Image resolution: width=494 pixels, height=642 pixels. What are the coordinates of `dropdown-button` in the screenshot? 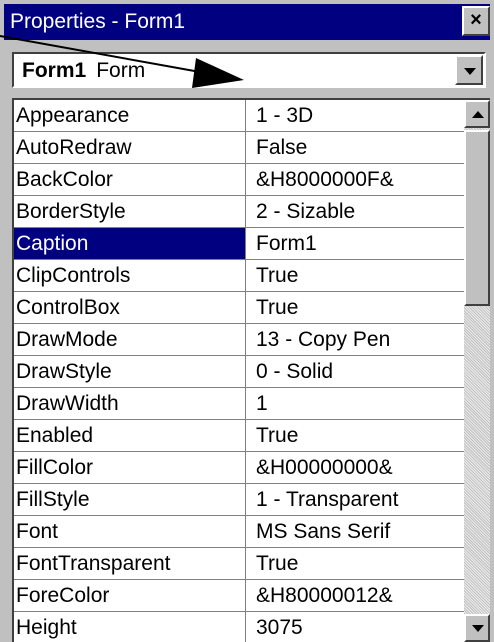 It's located at (469, 70).